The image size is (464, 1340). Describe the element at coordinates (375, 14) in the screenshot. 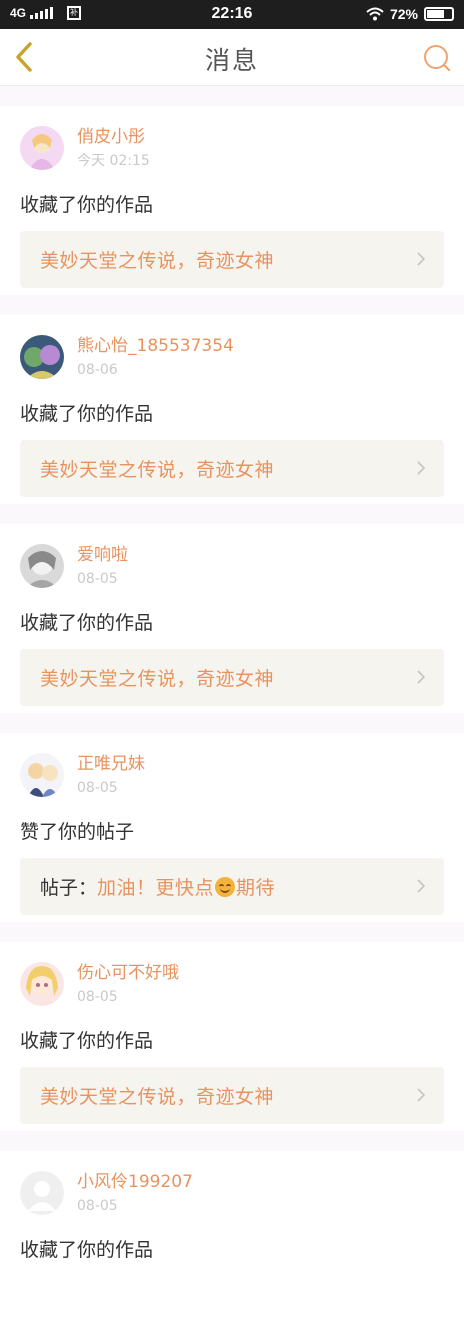

I see `wifi-icon` at that location.